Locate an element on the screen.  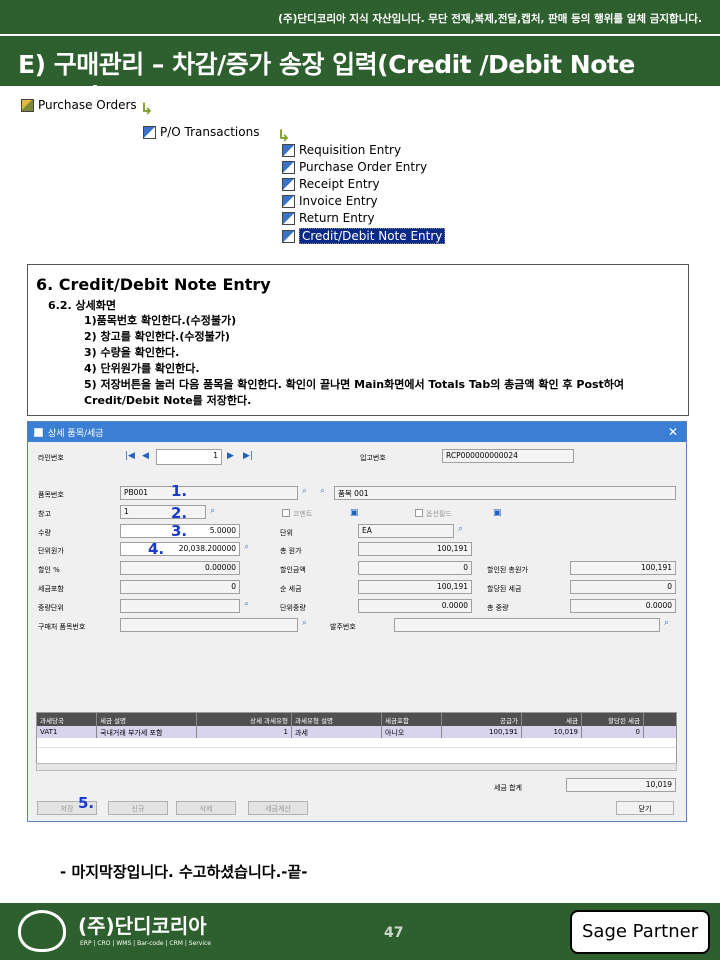
column-header: 세금 is located at coordinates (552, 719).